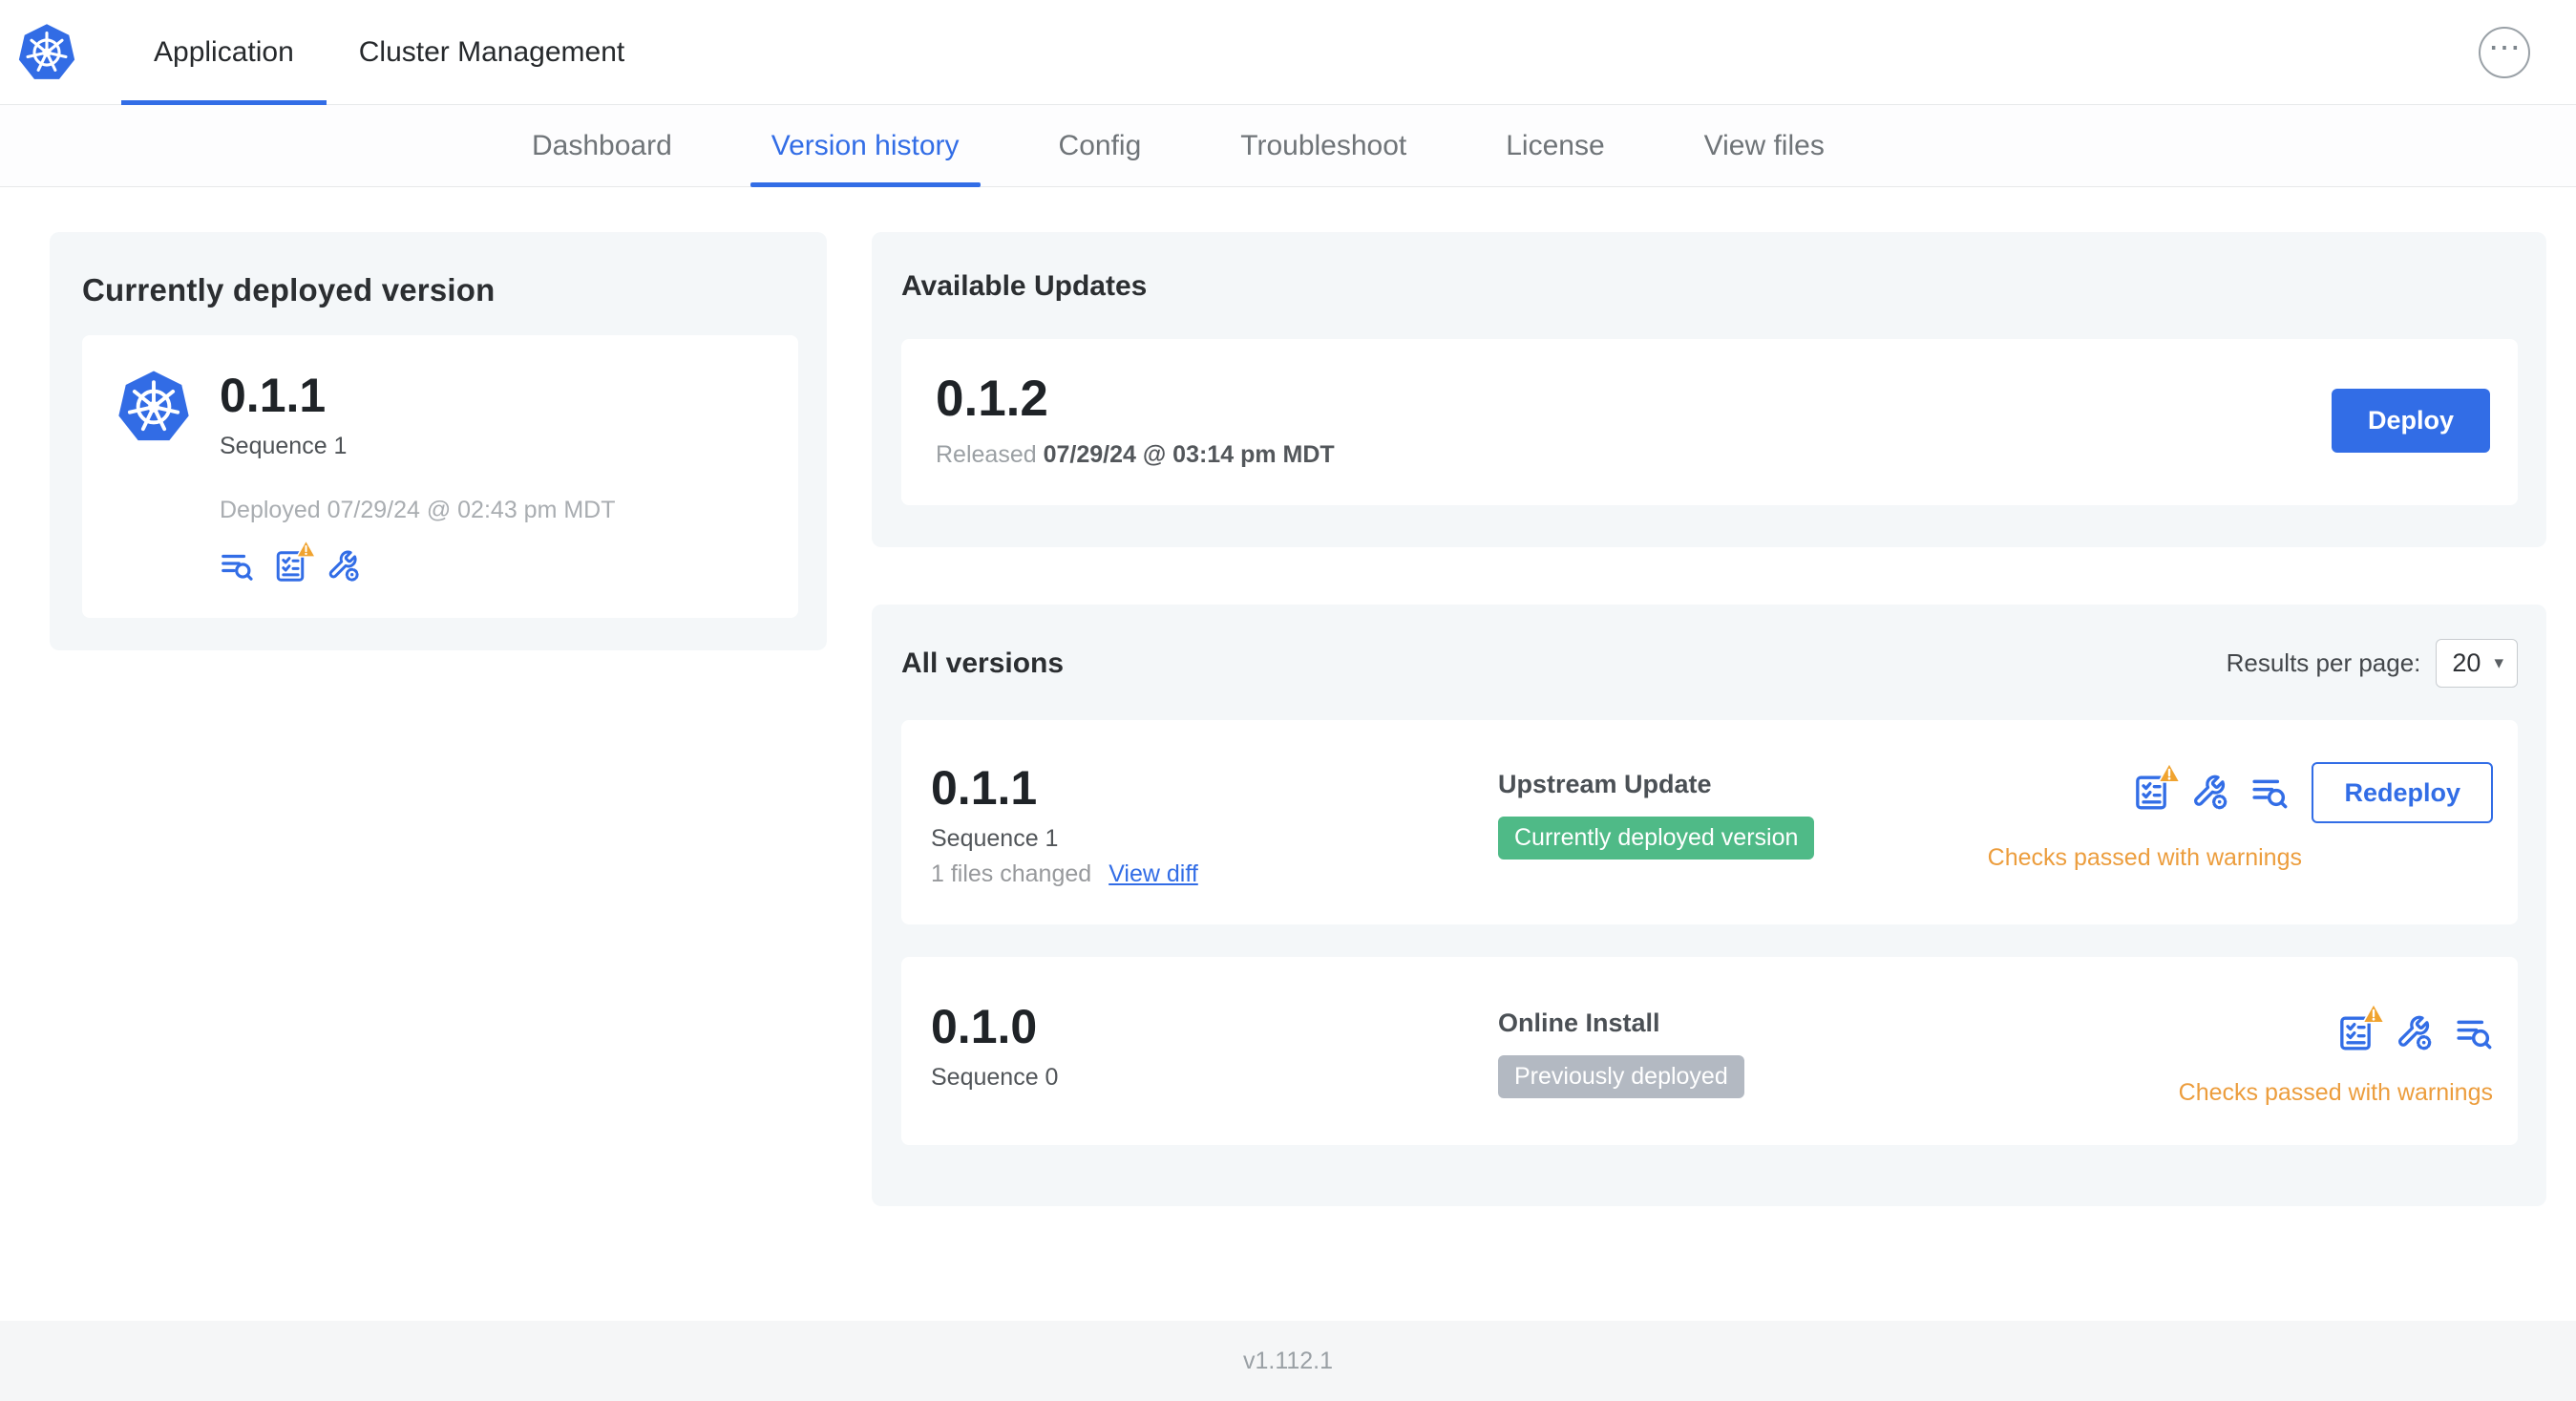 This screenshot has height=1401, width=2576. I want to click on tab-cluster-management-label: Cluster Management, so click(491, 51).